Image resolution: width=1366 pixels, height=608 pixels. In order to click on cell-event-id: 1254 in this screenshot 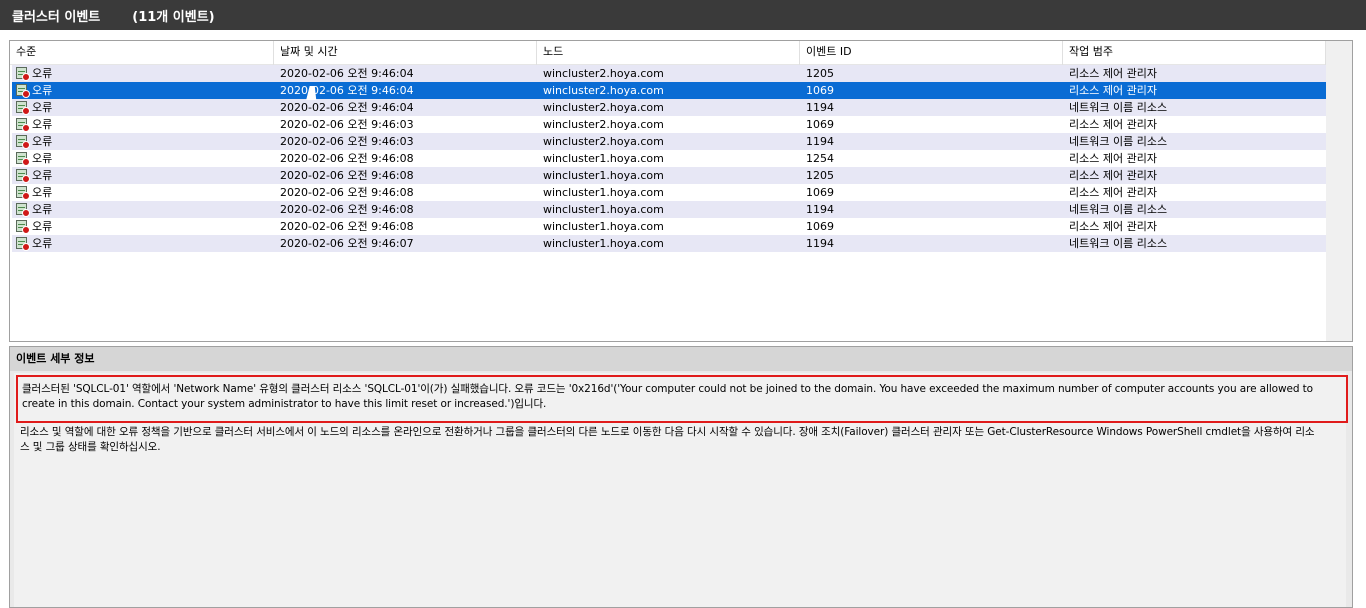, I will do `click(820, 158)`.